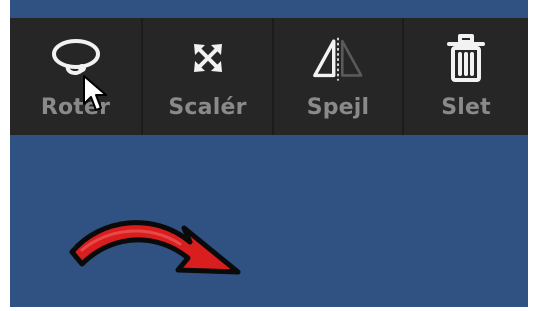 The width and height of the screenshot is (533, 311). I want to click on rotate-button: Rotér, so click(76, 76).